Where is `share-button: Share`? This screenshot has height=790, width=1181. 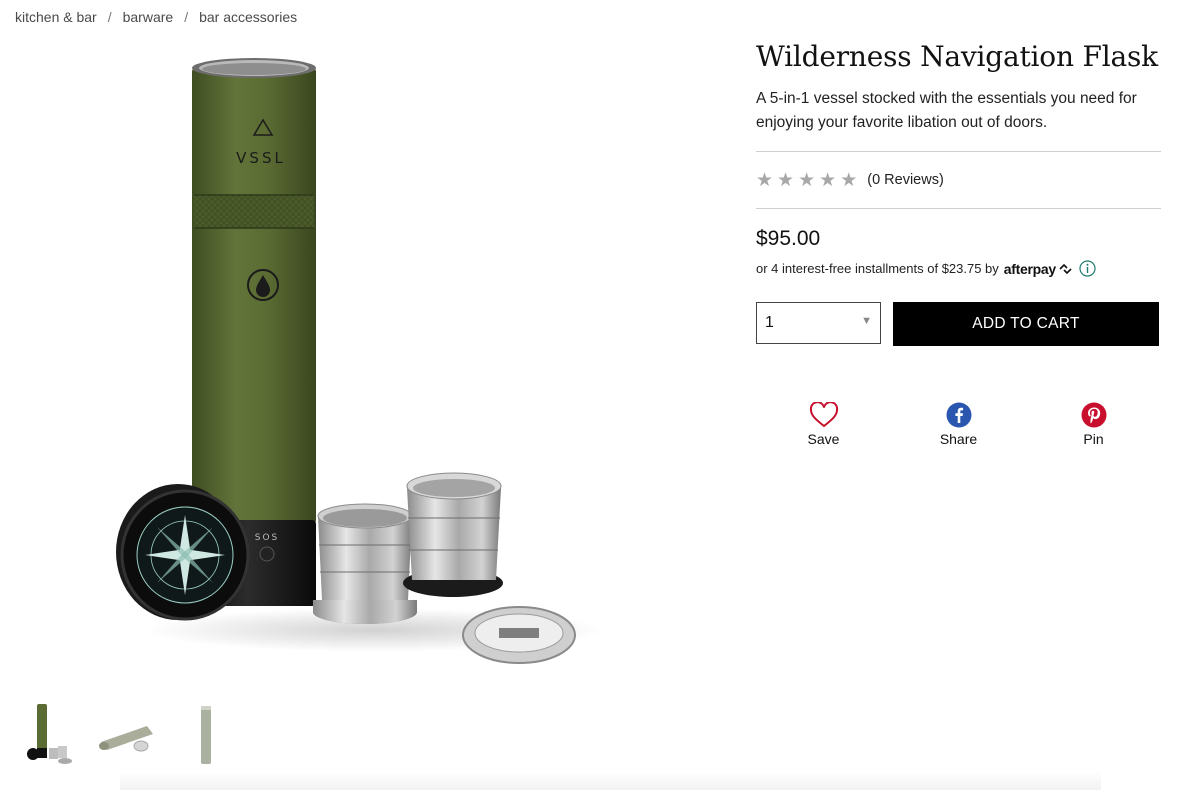
share-button: Share is located at coordinates (959, 424).